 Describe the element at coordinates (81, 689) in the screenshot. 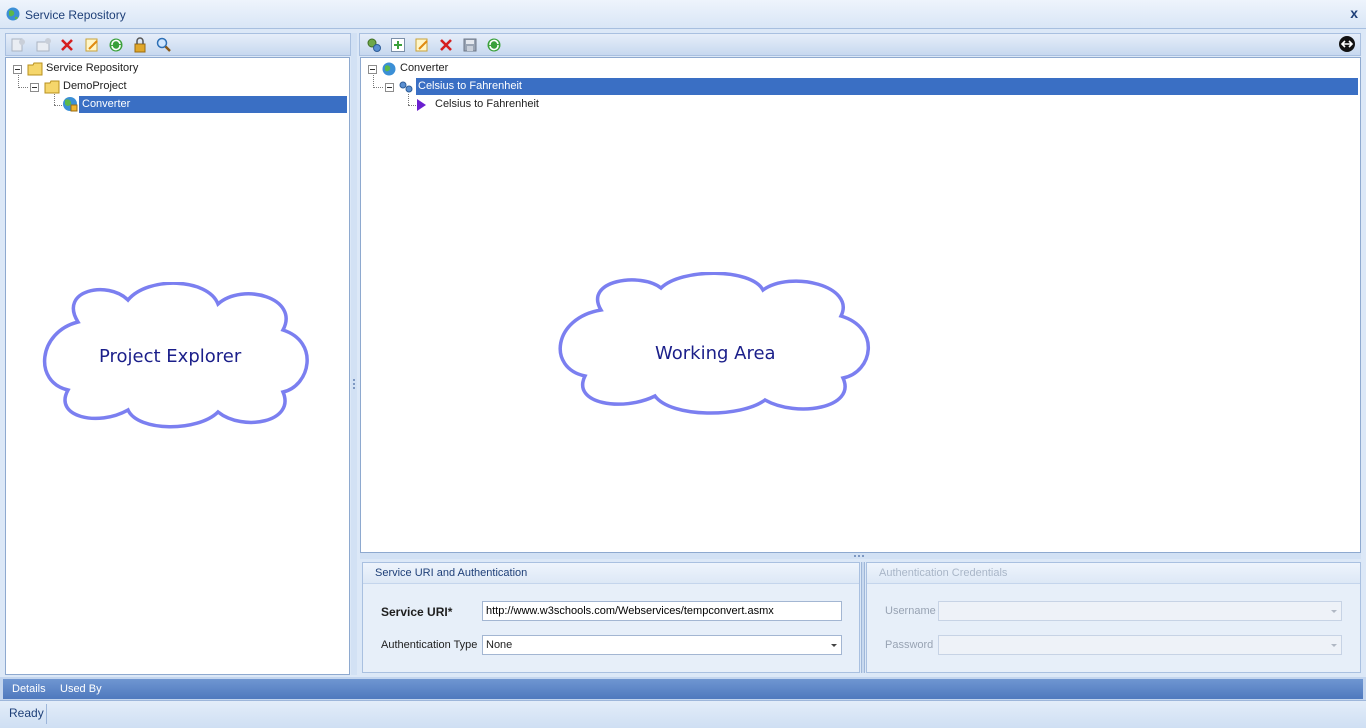

I see `tab-used-by: Used By` at that location.